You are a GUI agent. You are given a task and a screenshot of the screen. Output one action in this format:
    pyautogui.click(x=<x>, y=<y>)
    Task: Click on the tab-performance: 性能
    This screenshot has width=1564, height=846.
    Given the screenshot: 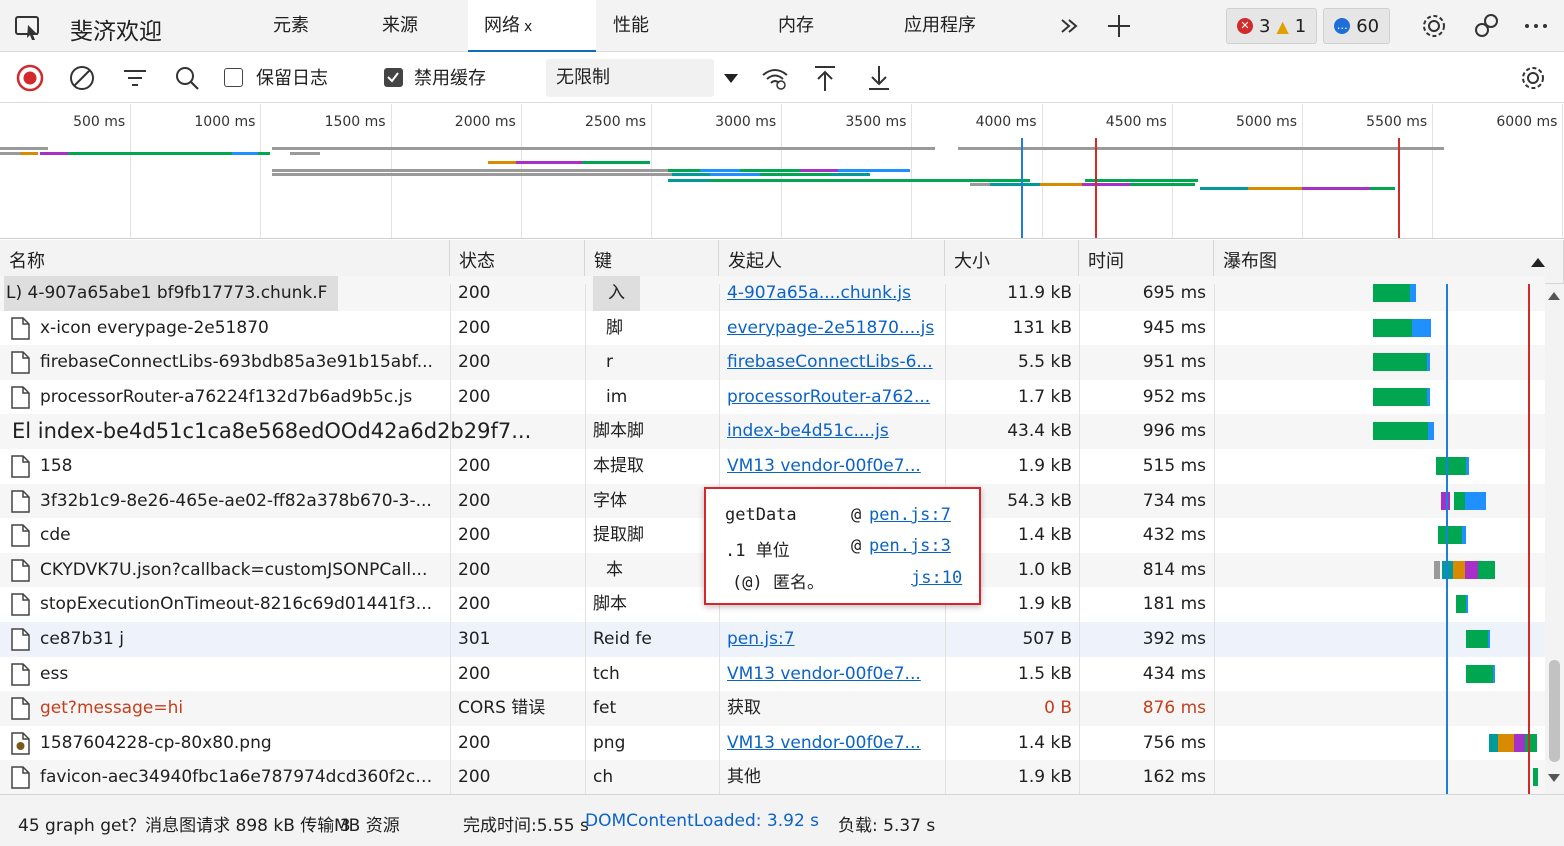 What is the action you would take?
    pyautogui.click(x=631, y=26)
    